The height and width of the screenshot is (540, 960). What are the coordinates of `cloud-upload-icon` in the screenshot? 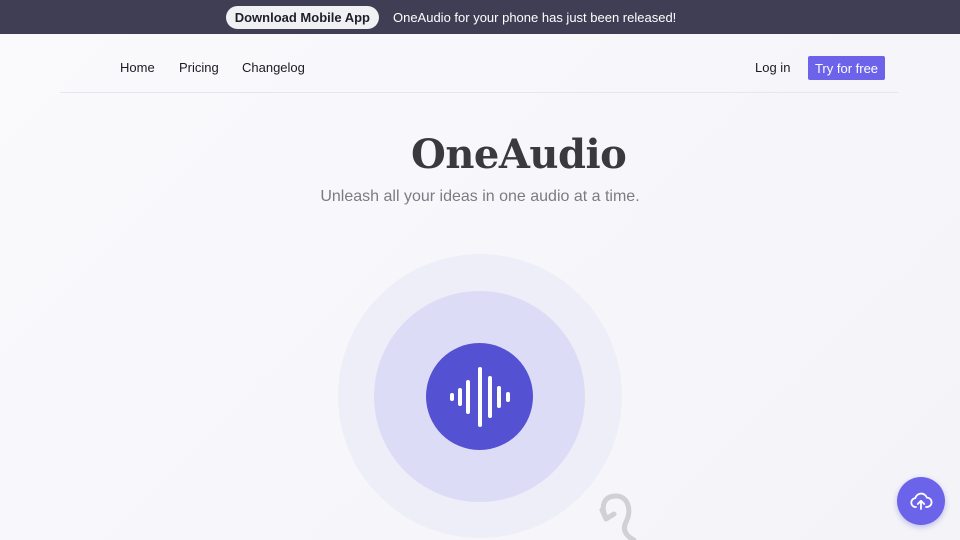 It's located at (921, 501).